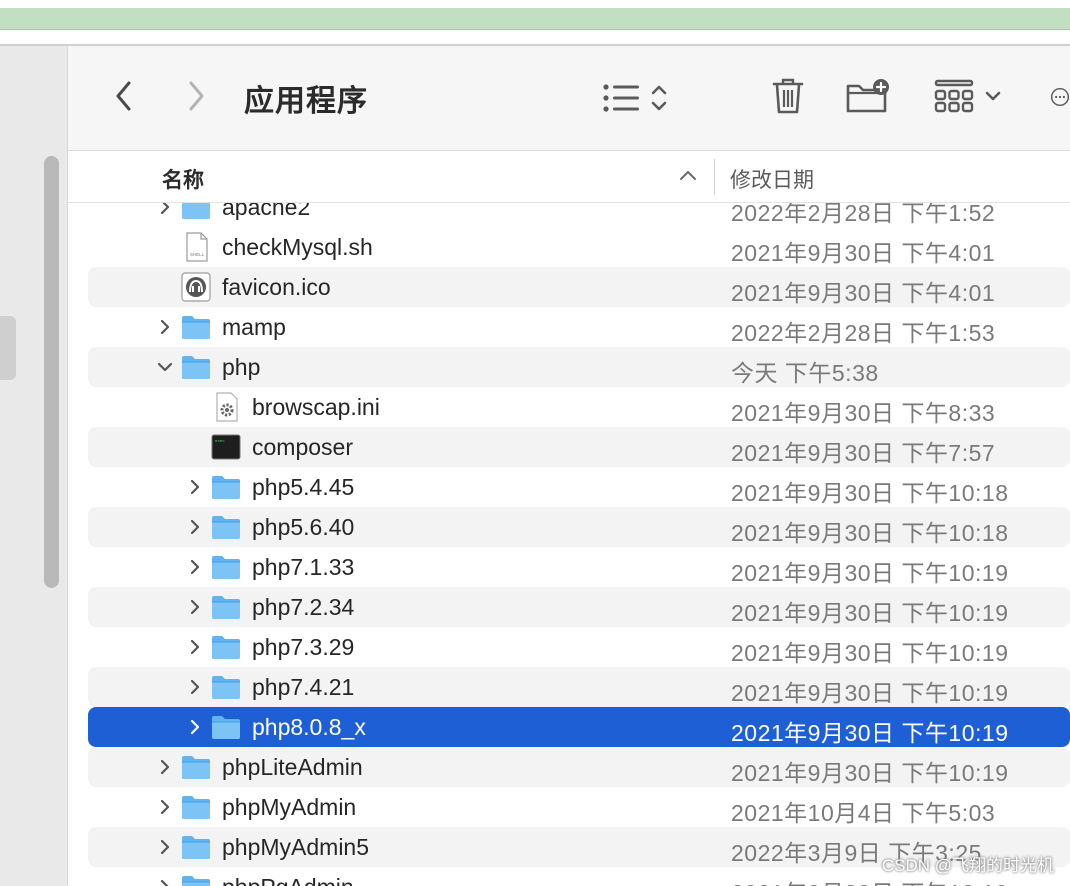  Describe the element at coordinates (303, 687) in the screenshot. I see `item-name: php7.4.21` at that location.